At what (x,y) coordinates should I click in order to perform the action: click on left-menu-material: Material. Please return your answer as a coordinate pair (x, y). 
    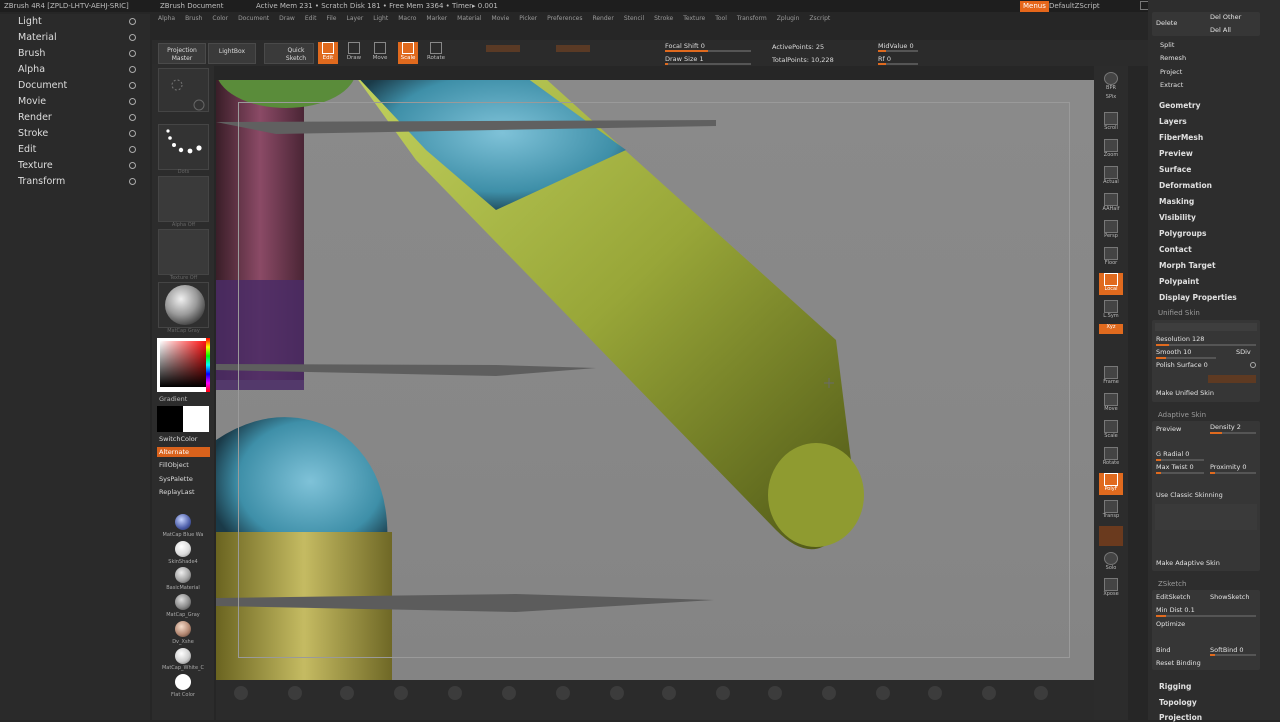
    Looking at the image, I should click on (75, 38).